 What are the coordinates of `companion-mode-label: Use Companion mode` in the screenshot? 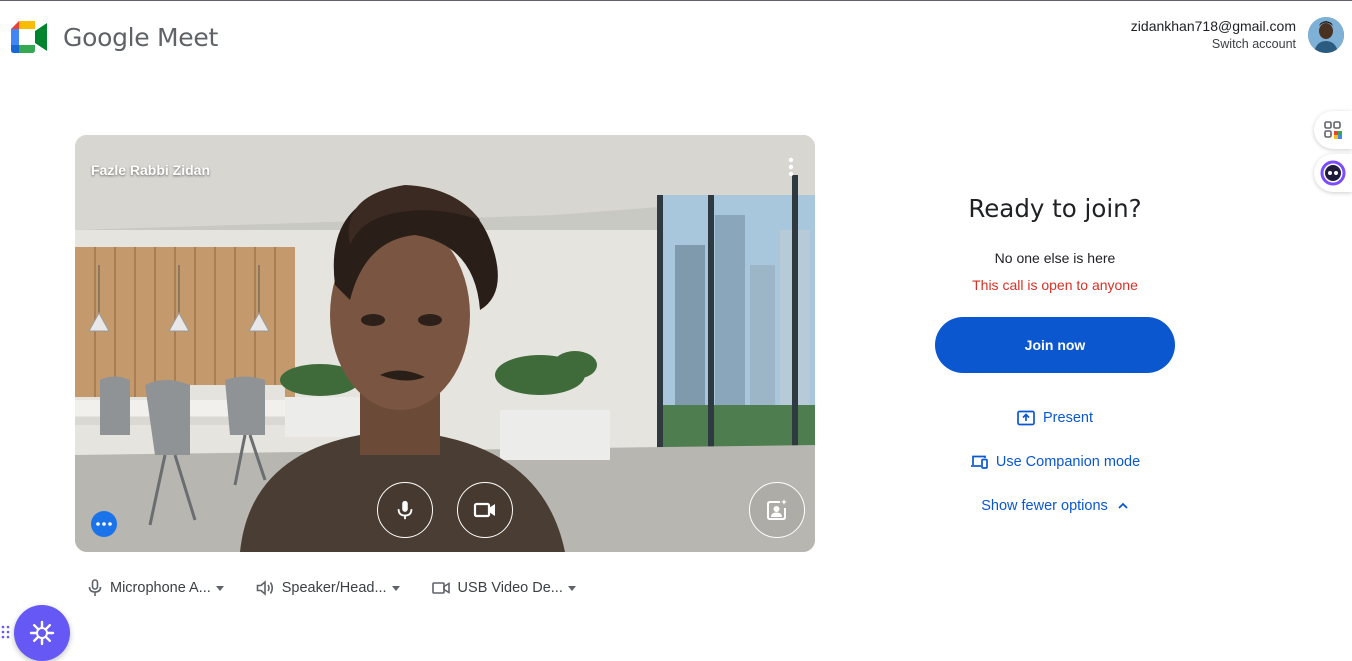 It's located at (1068, 462).